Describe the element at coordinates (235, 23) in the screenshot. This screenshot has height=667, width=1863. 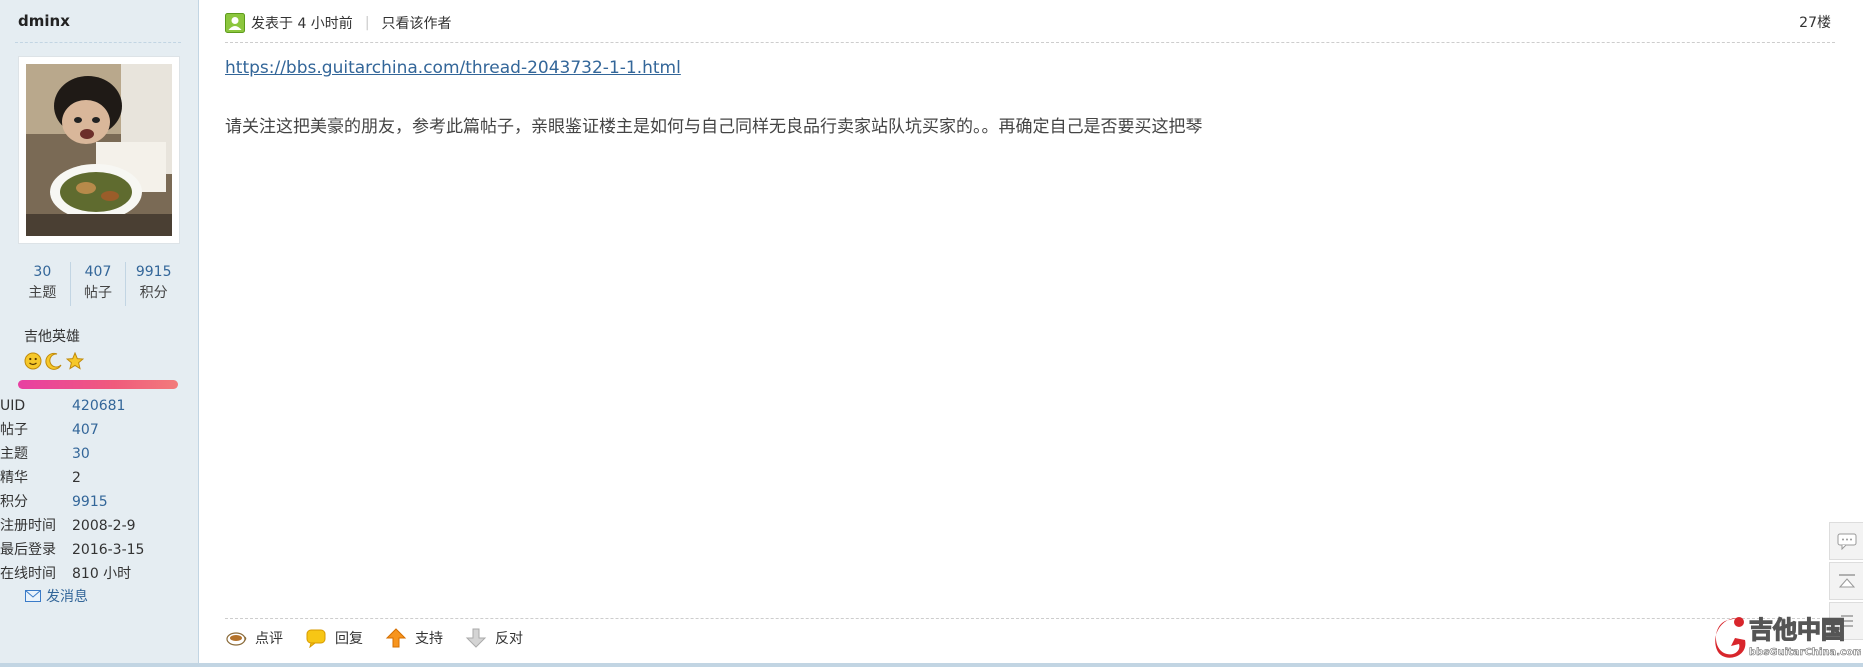
I see `online-user-icon` at that location.